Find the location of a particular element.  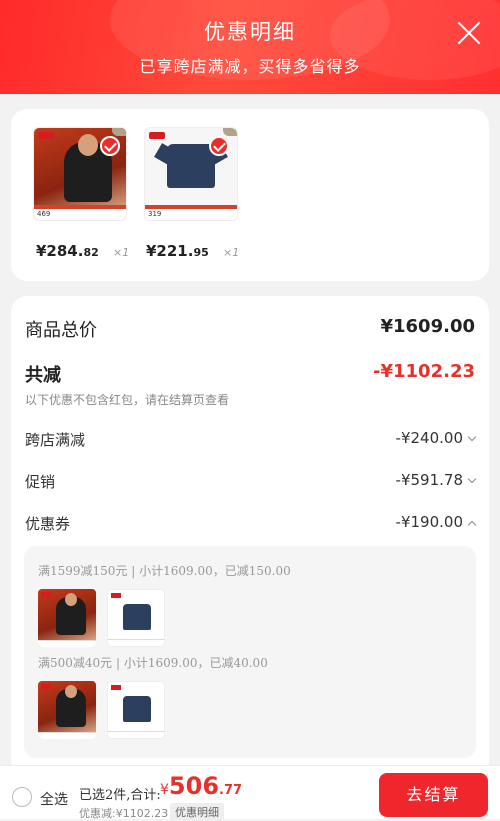

product-item: 469 is located at coordinates (81, 174).